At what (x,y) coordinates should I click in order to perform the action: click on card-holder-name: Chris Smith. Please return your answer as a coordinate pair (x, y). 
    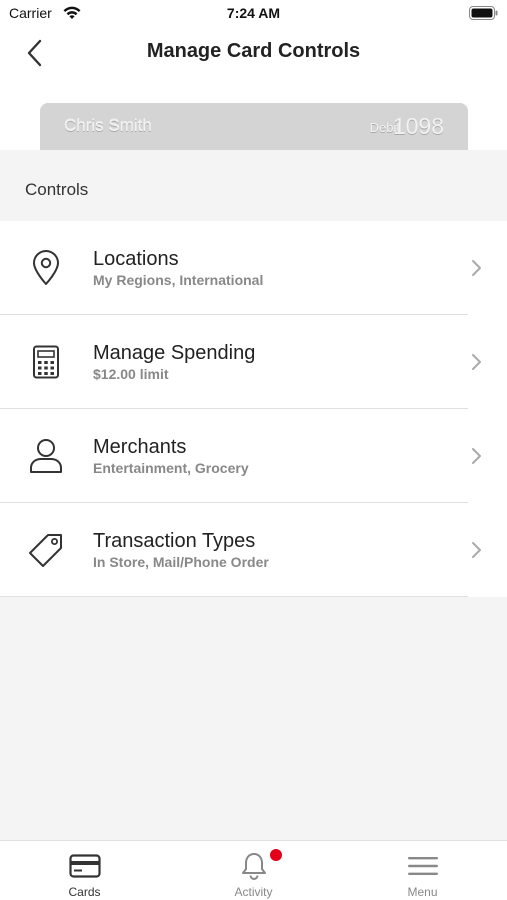
    Looking at the image, I should click on (108, 125).